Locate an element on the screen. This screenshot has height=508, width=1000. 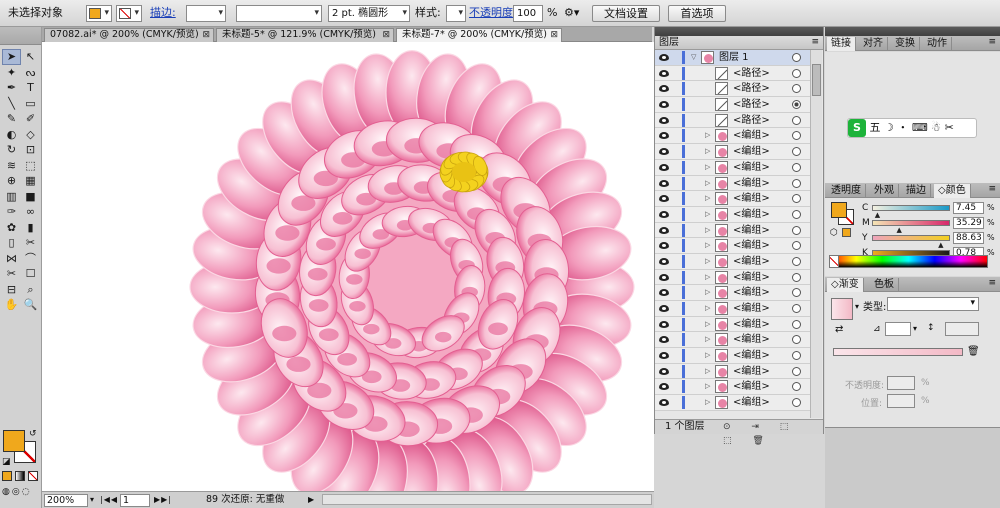
perspective-tool: ▦ is located at coordinates (30, 181).